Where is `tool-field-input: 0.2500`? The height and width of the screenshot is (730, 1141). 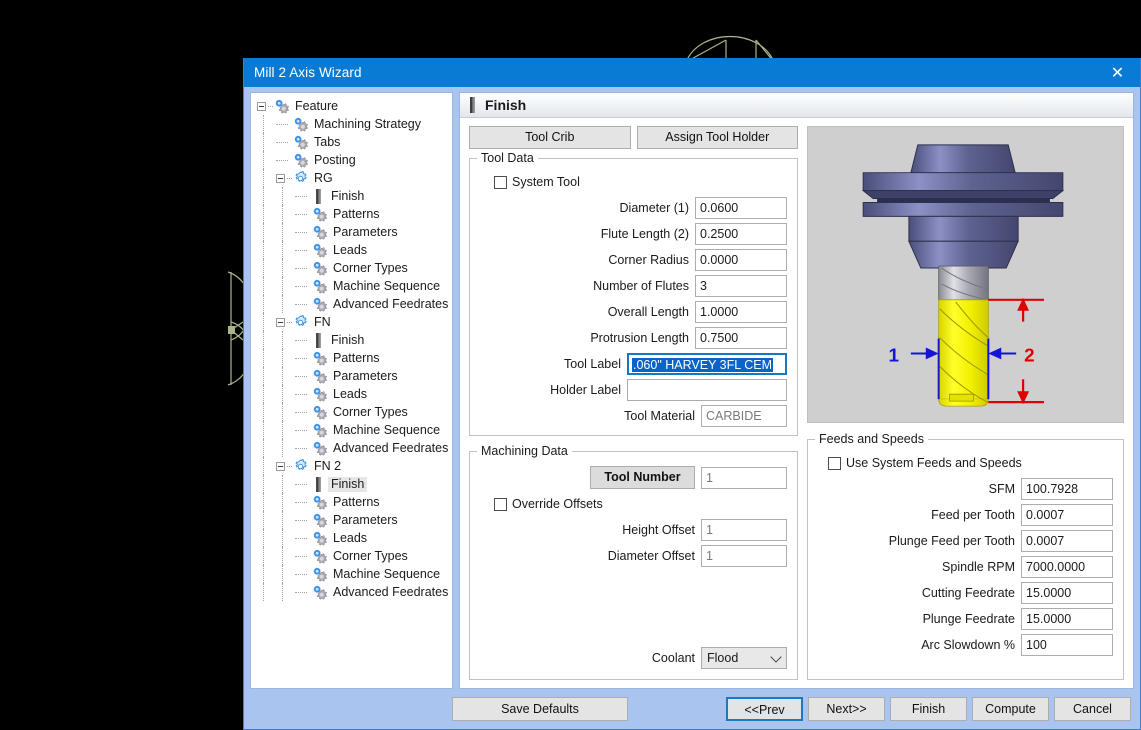
tool-field-input: 0.2500 is located at coordinates (741, 234).